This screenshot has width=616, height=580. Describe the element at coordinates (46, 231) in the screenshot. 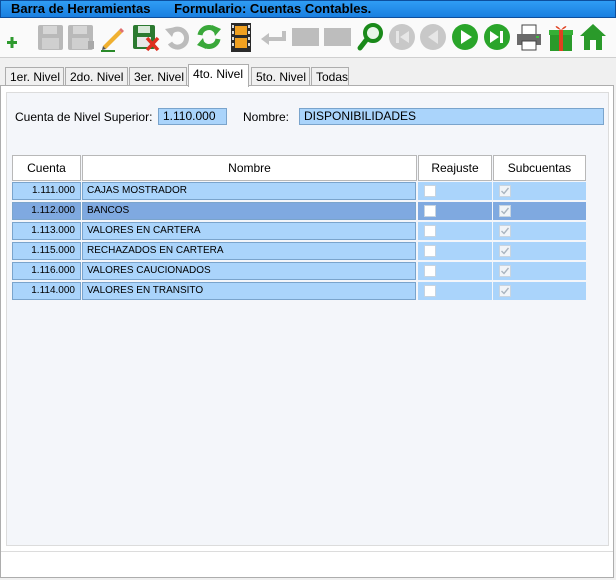

I see `account-code-cell: 1.113.000` at that location.